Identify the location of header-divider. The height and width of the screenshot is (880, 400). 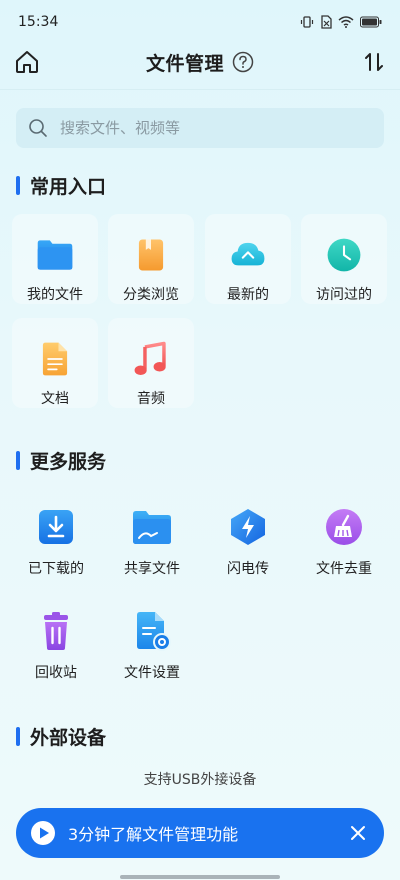
(200, 89).